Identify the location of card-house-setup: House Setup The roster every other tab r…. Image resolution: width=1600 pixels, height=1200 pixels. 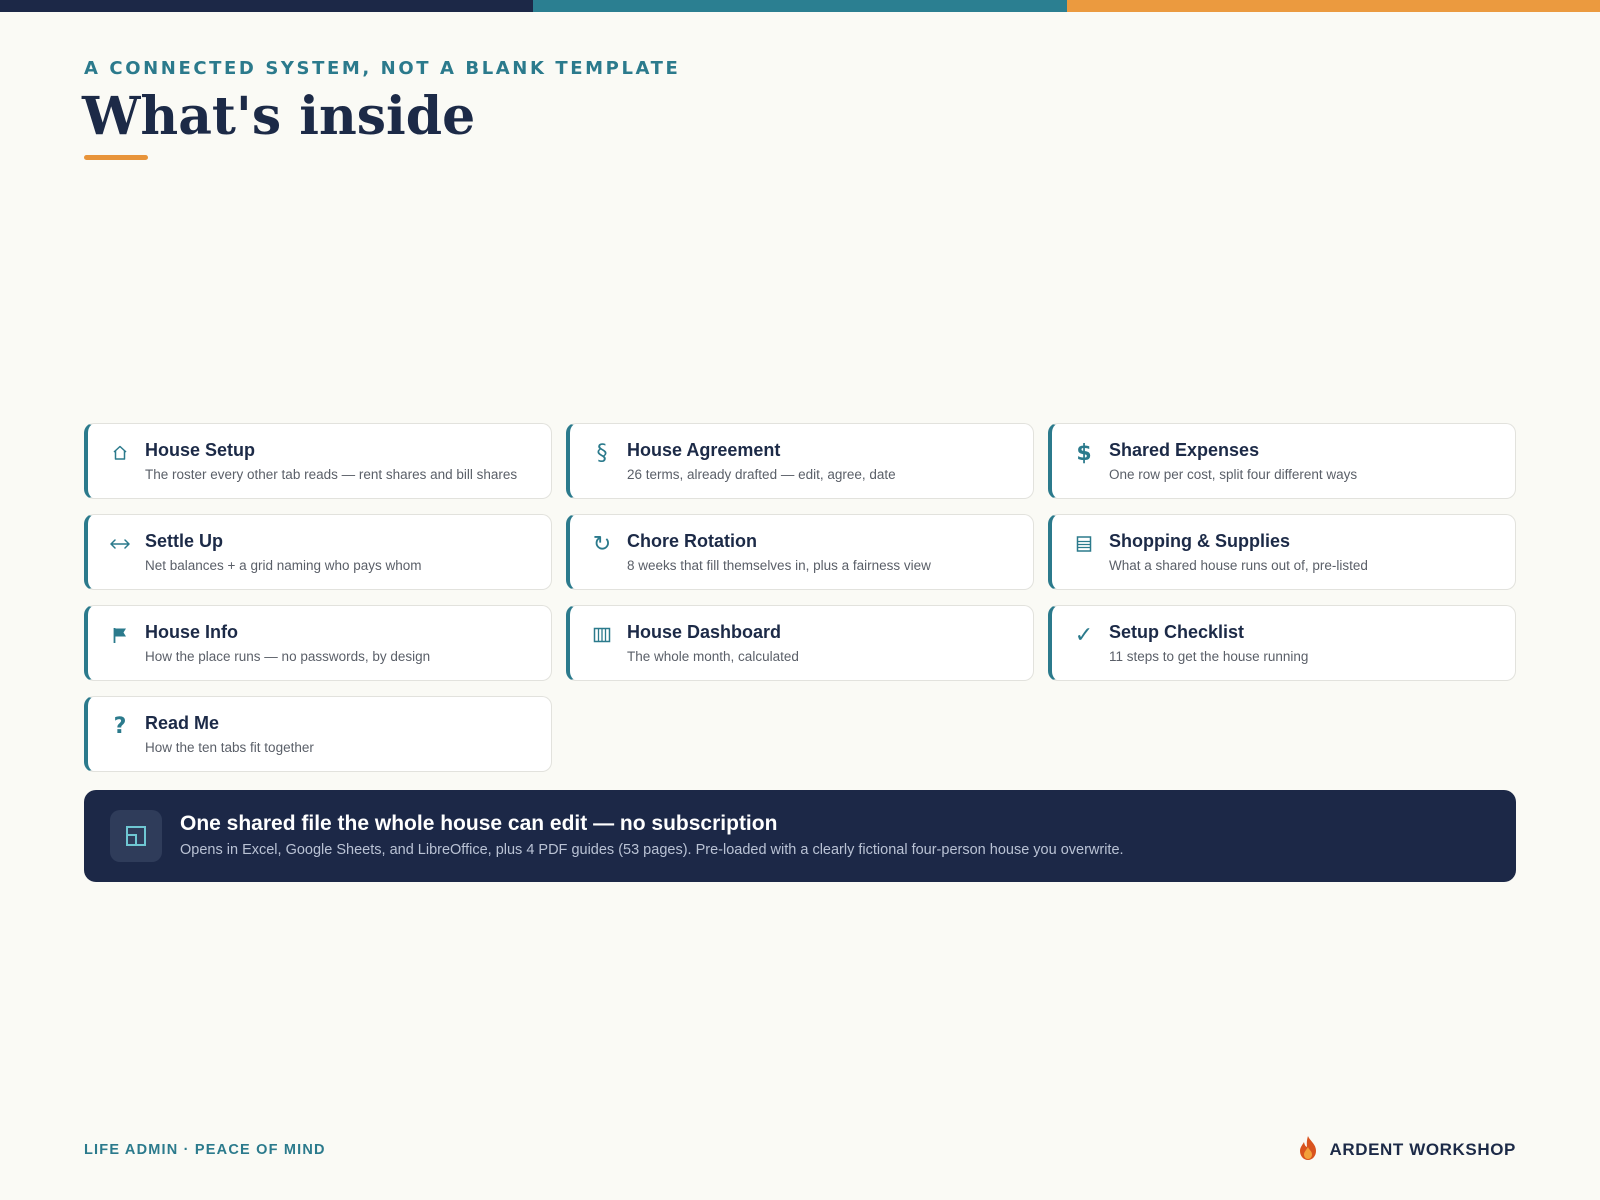
(318, 461).